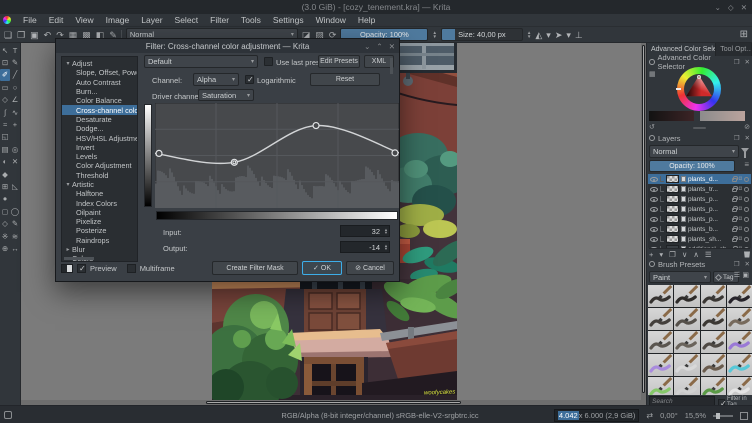  What do you see at coordinates (744, 34) in the screenshot?
I see `workspace-chooser-icon: ⊞` at bounding box center [744, 34].